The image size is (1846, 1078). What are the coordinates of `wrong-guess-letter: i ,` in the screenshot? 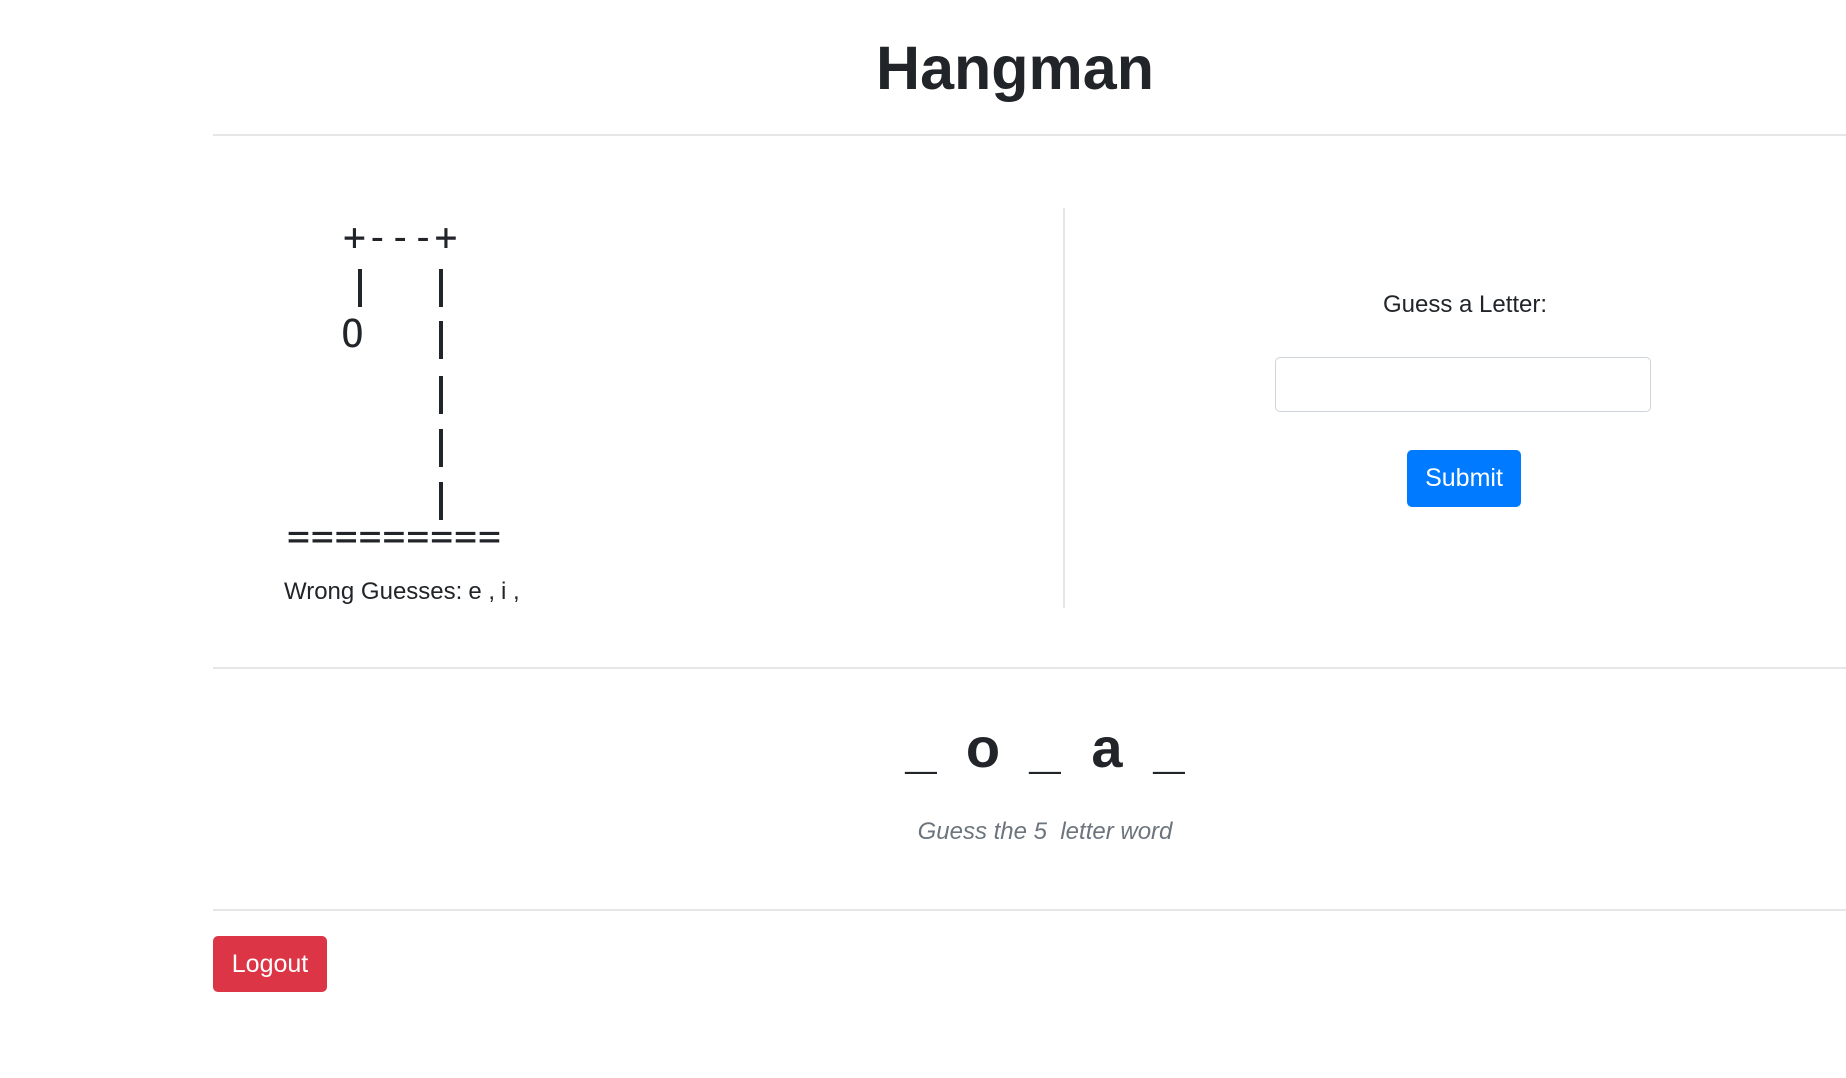 It's located at (510, 591).